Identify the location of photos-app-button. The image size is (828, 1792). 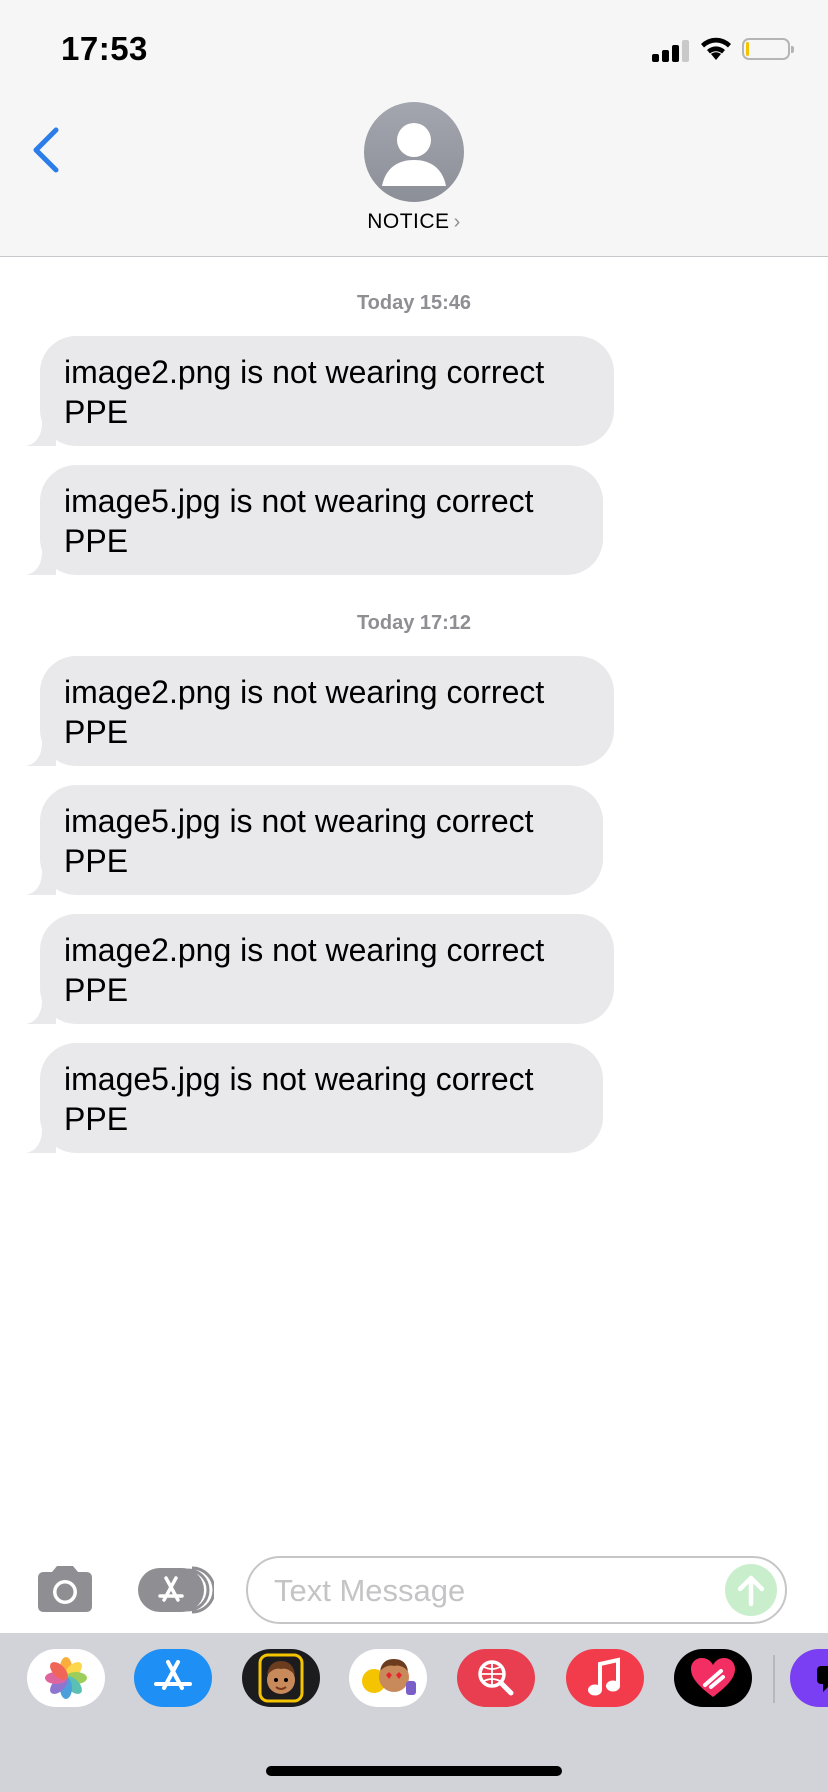
(66, 1678).